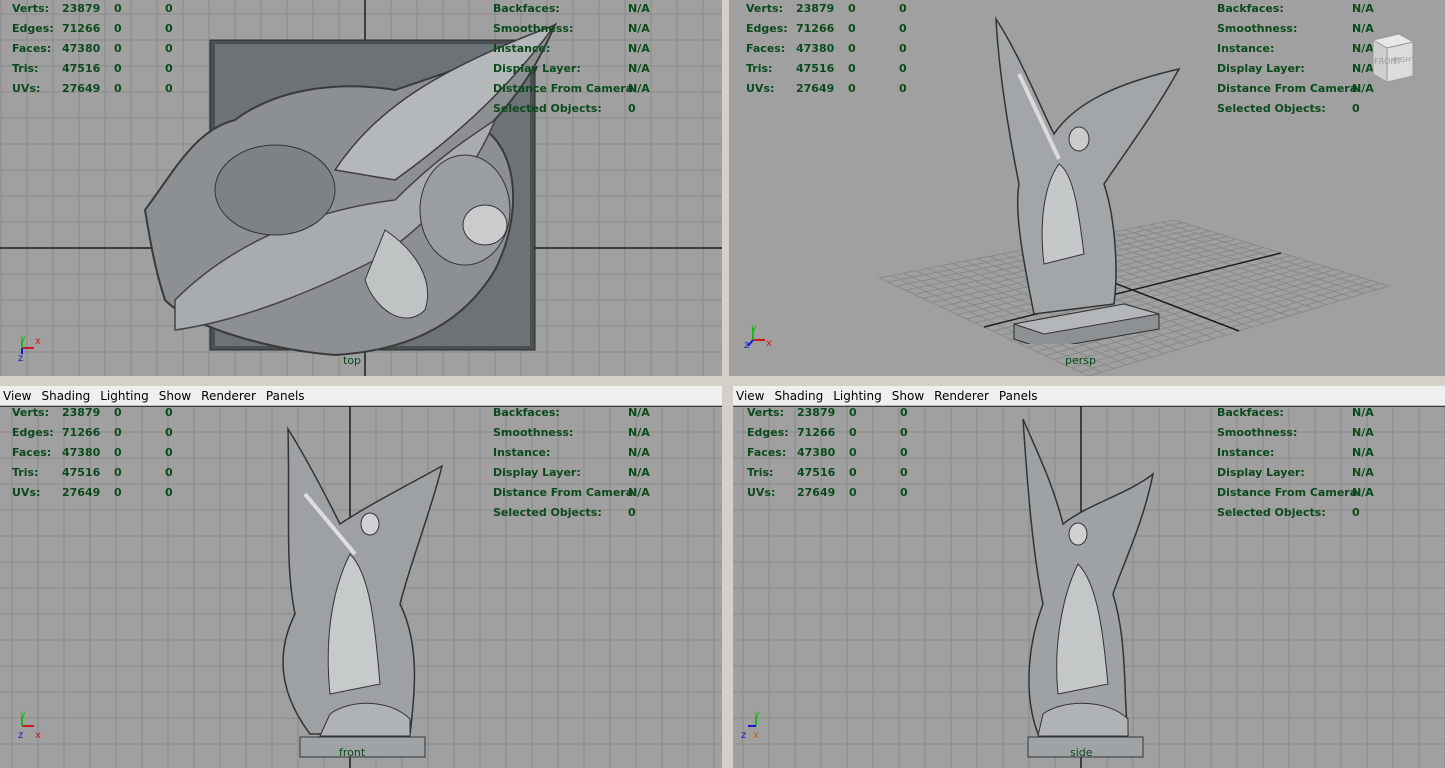 The image size is (1445, 768). What do you see at coordinates (816, 472) in the screenshot?
I see `hud-stat-value: 47516` at bounding box center [816, 472].